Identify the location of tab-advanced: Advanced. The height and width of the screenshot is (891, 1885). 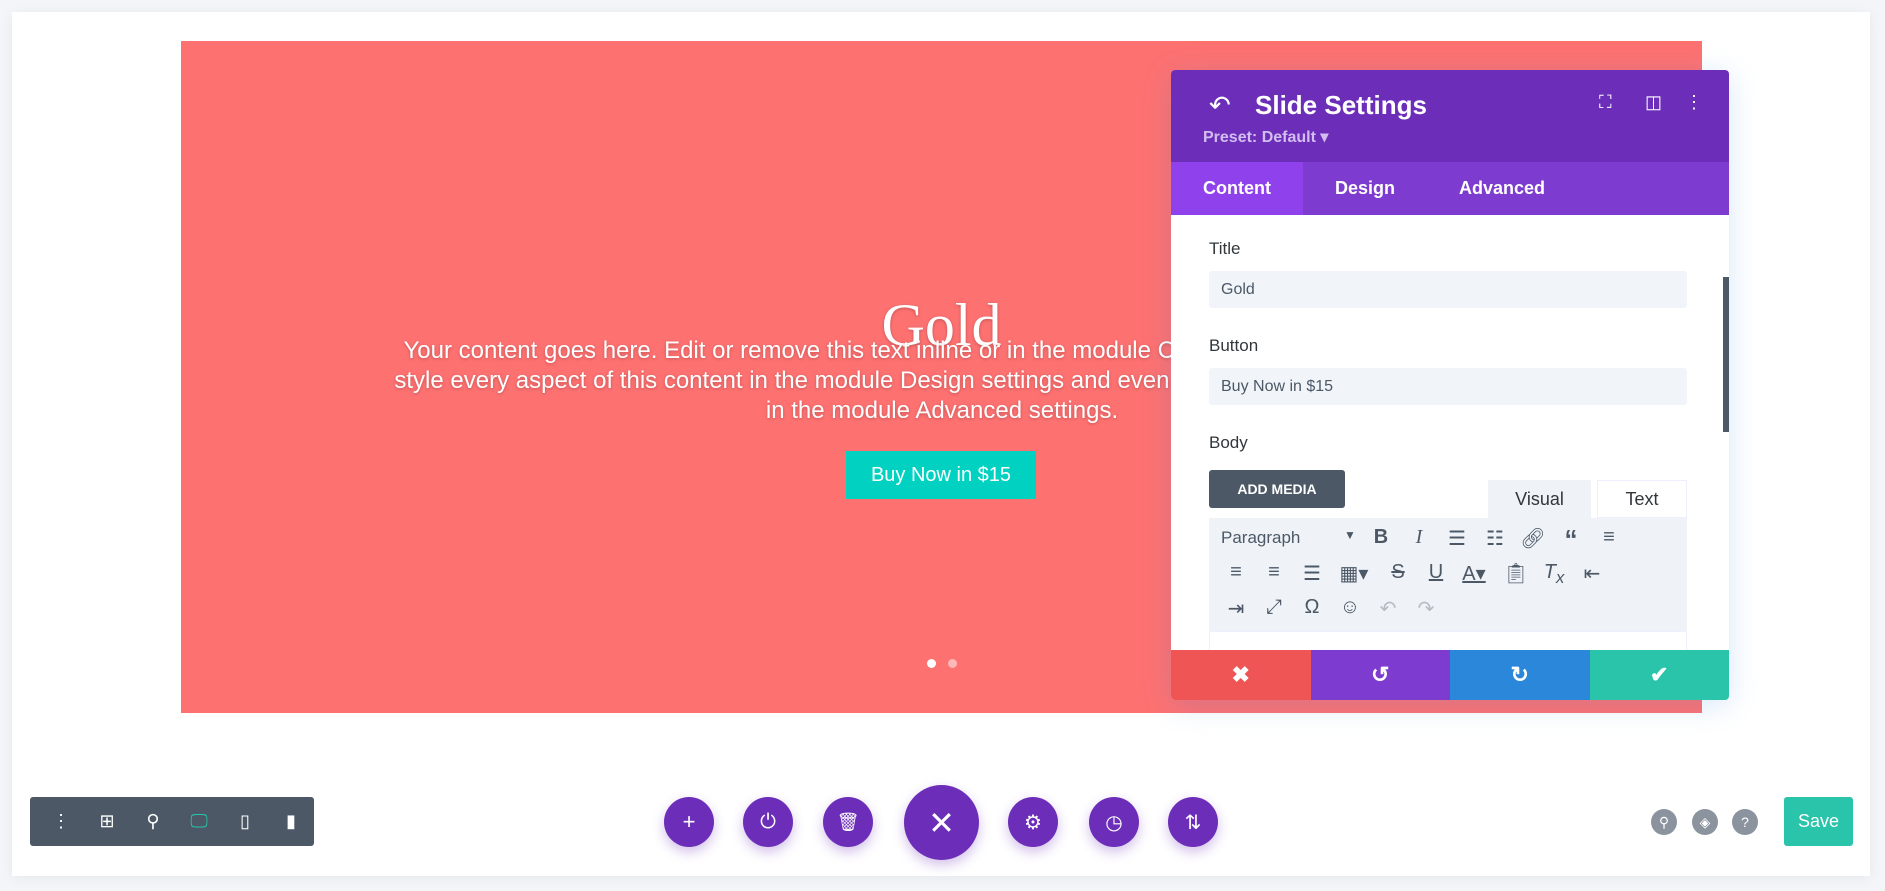
(1502, 188).